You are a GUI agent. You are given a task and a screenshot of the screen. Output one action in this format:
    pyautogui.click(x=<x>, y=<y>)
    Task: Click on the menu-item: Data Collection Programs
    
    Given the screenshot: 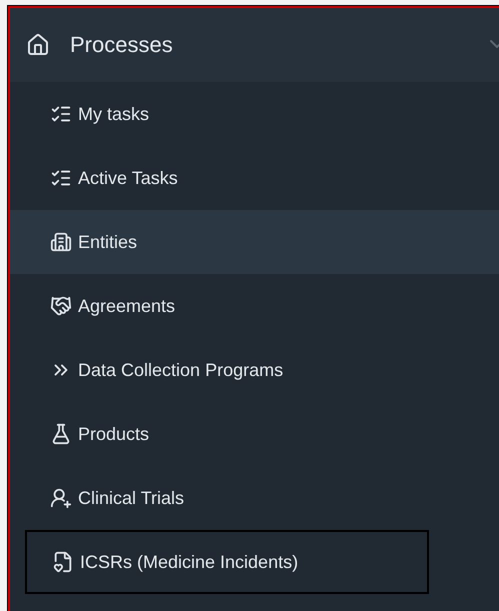 What is the action you would take?
    pyautogui.click(x=254, y=370)
    